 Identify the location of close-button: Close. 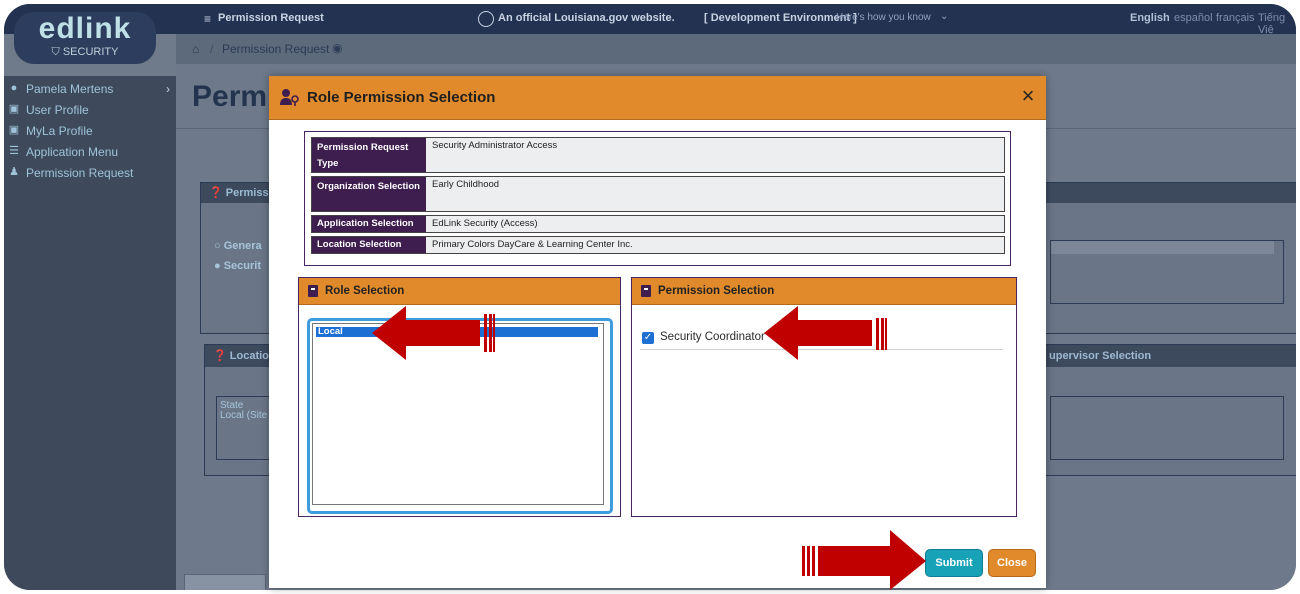
(1012, 563).